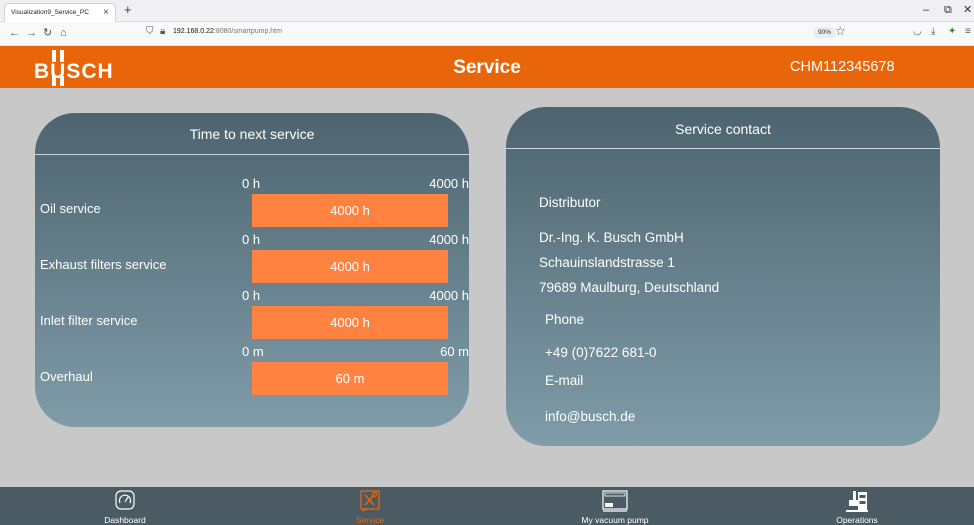  I want to click on reload-icon: ↻, so click(47, 33).